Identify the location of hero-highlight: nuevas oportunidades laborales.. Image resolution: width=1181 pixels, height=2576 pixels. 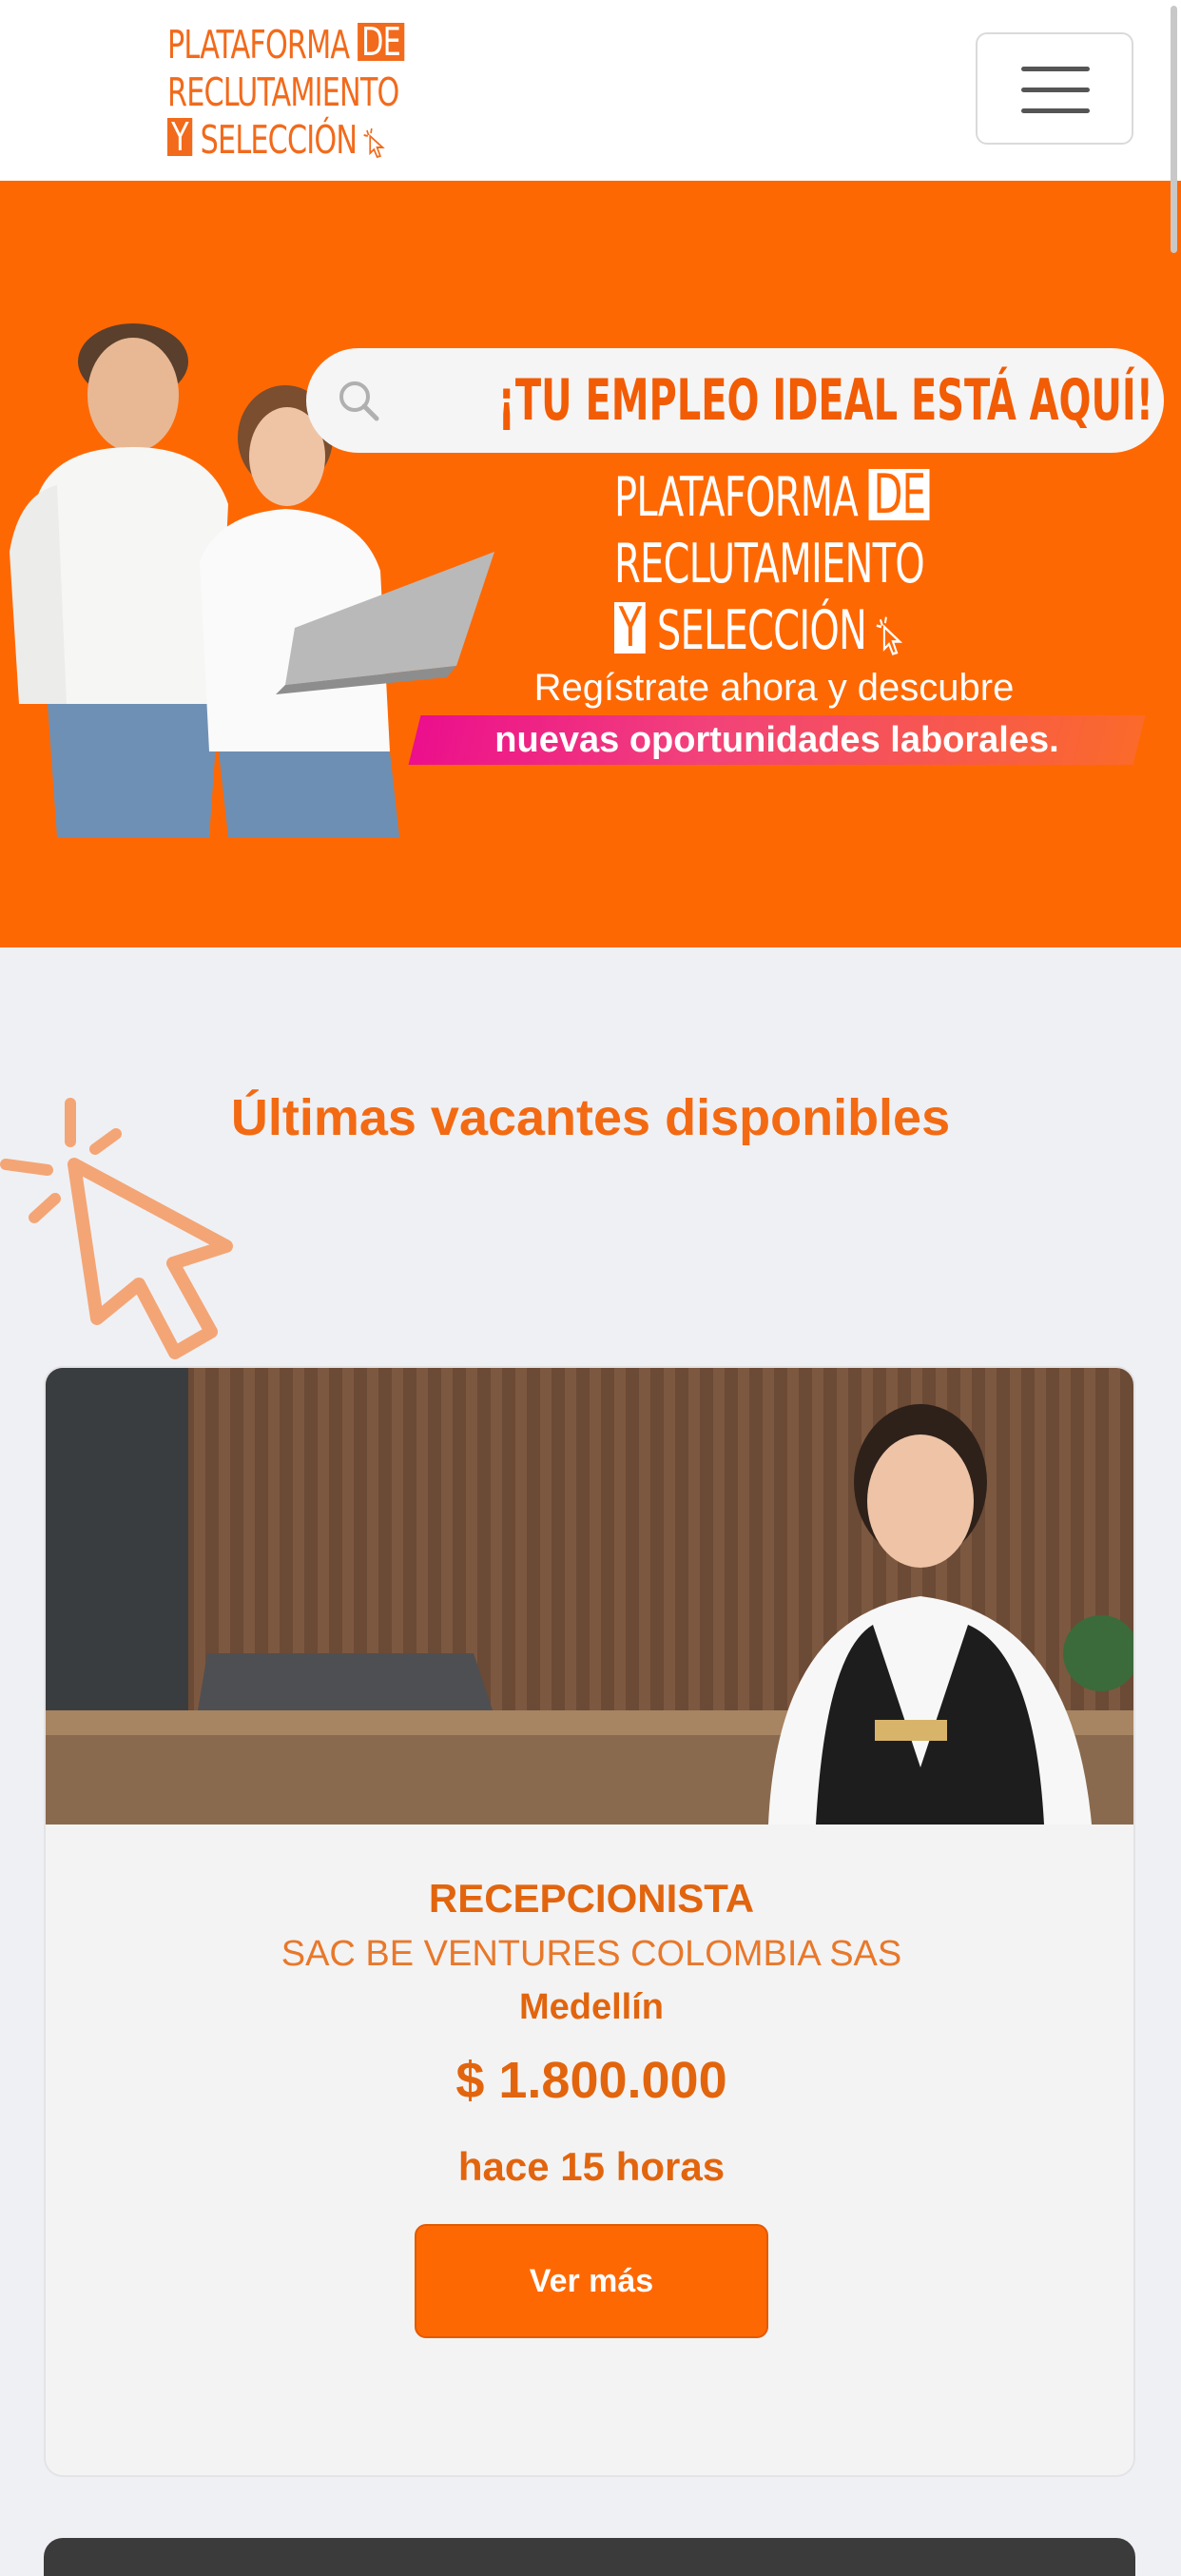
(777, 741).